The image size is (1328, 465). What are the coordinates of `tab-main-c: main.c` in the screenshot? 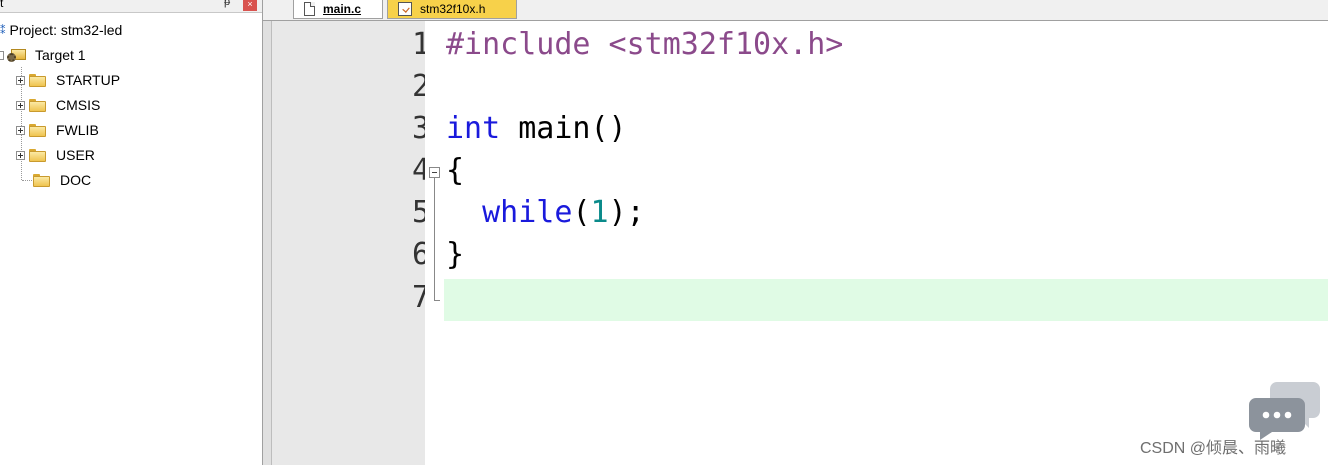 It's located at (338, 9).